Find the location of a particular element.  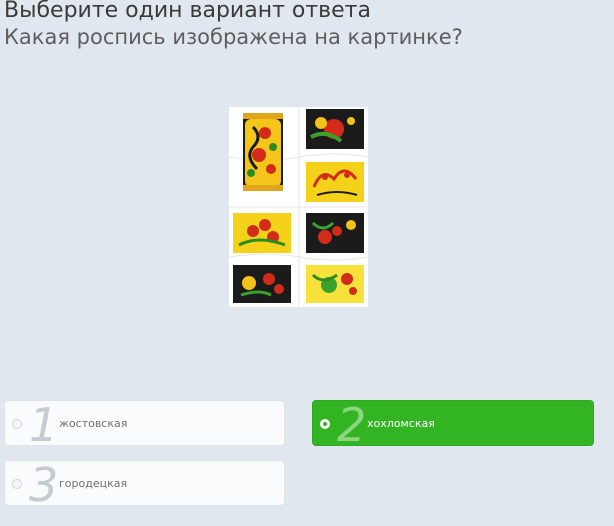

answer-option-1: 1 жостовская is located at coordinates (144, 425).